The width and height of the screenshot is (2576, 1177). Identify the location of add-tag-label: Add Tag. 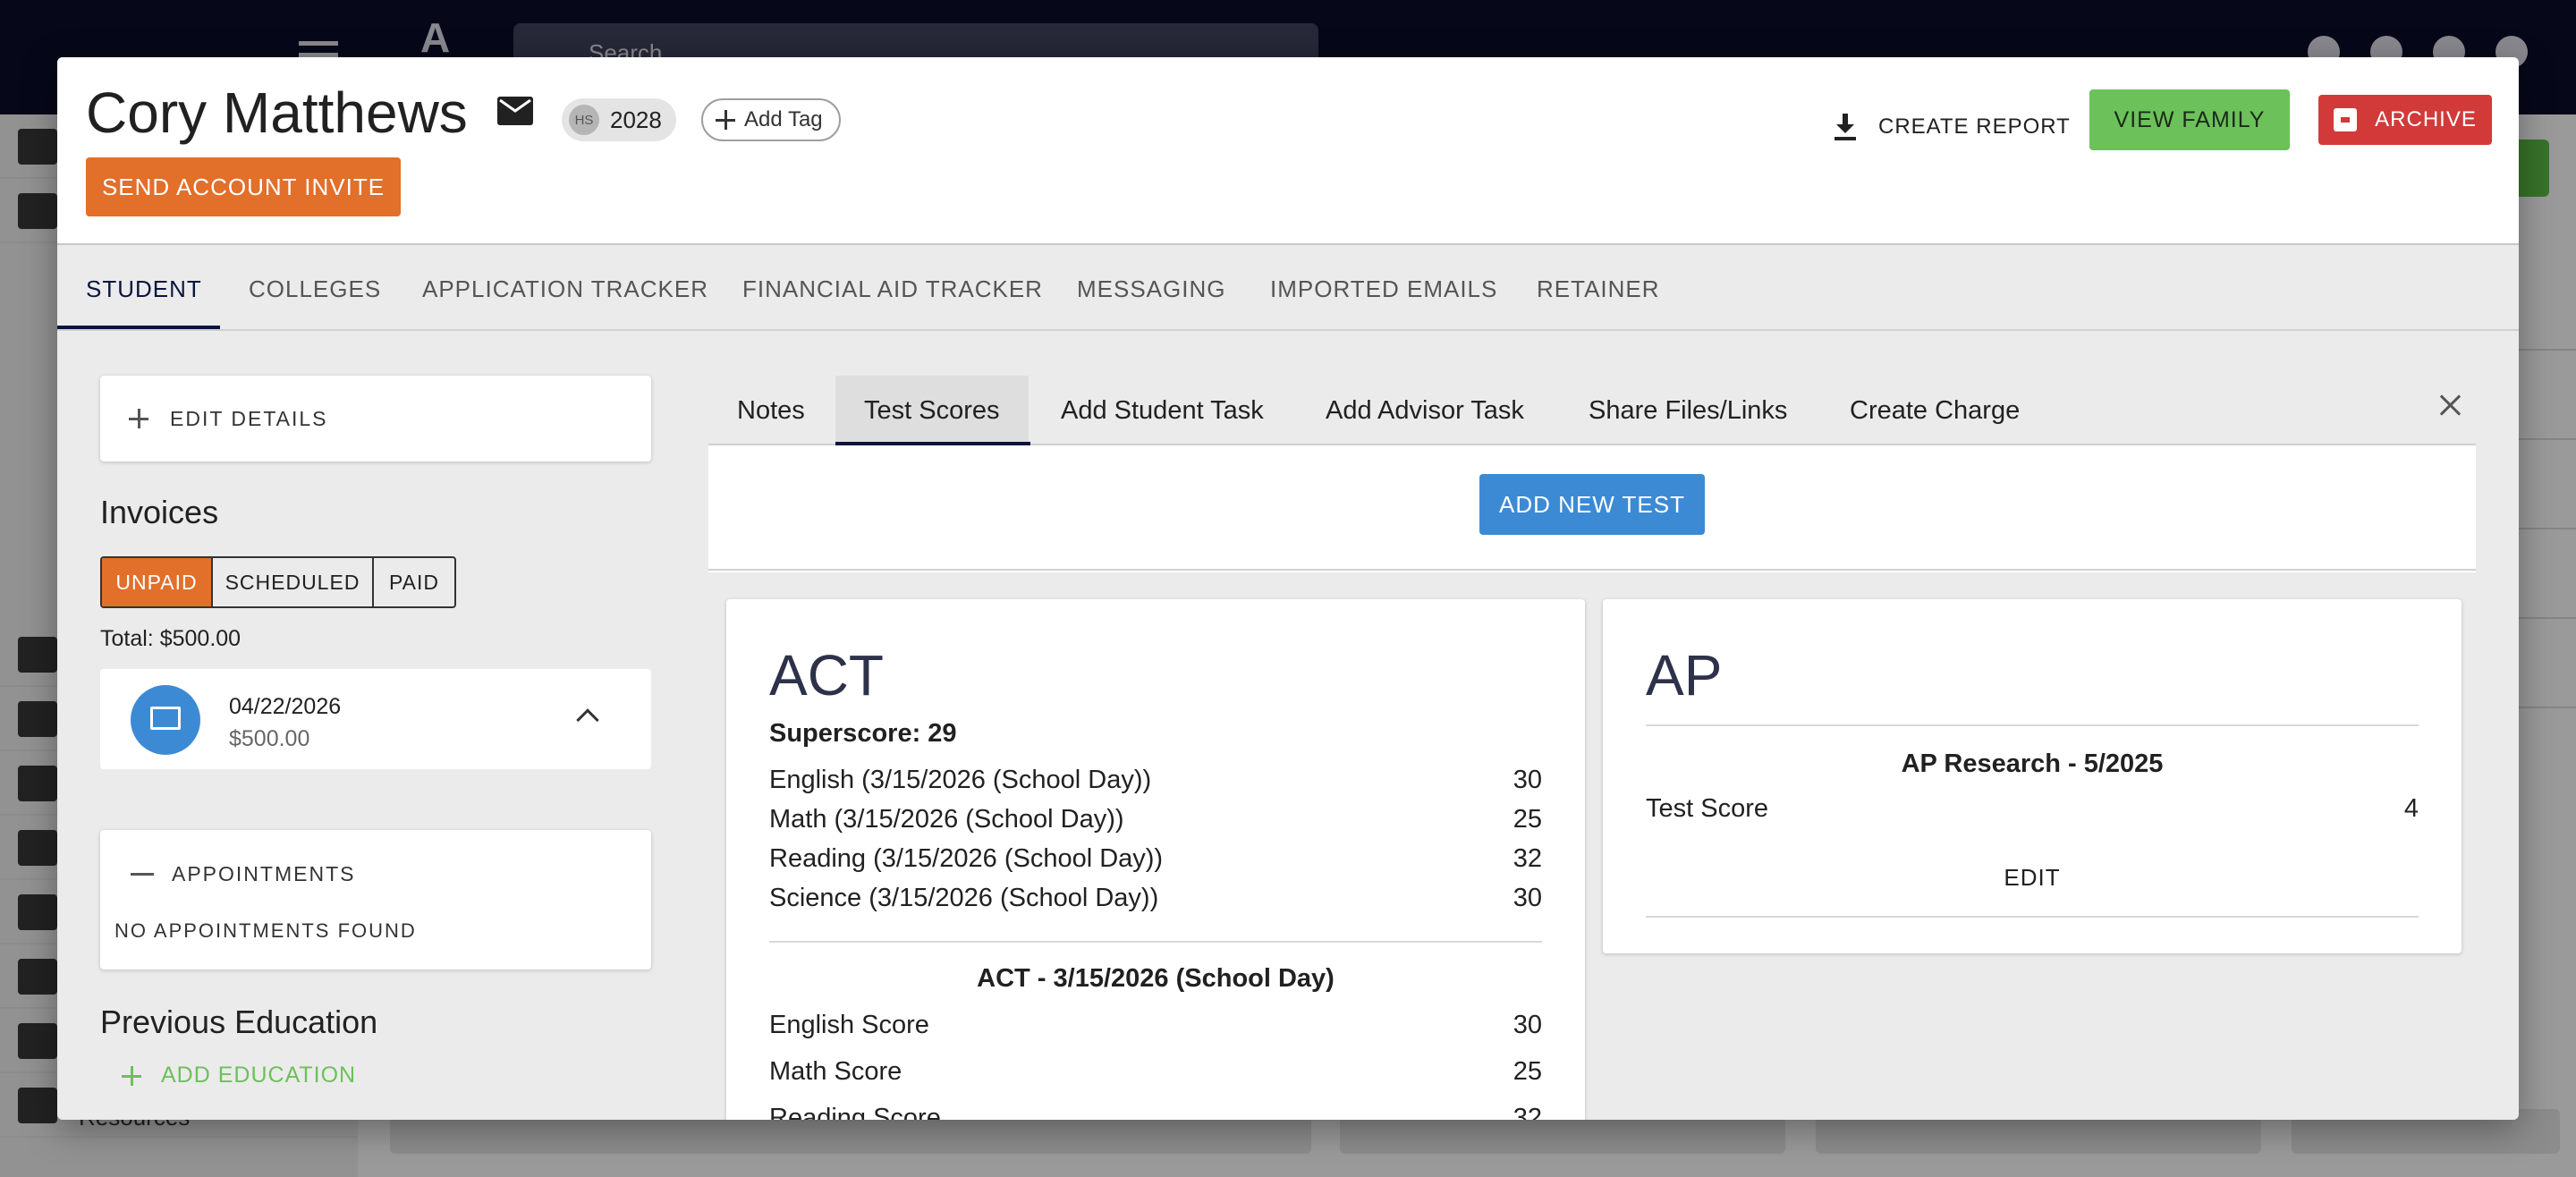
(783, 119).